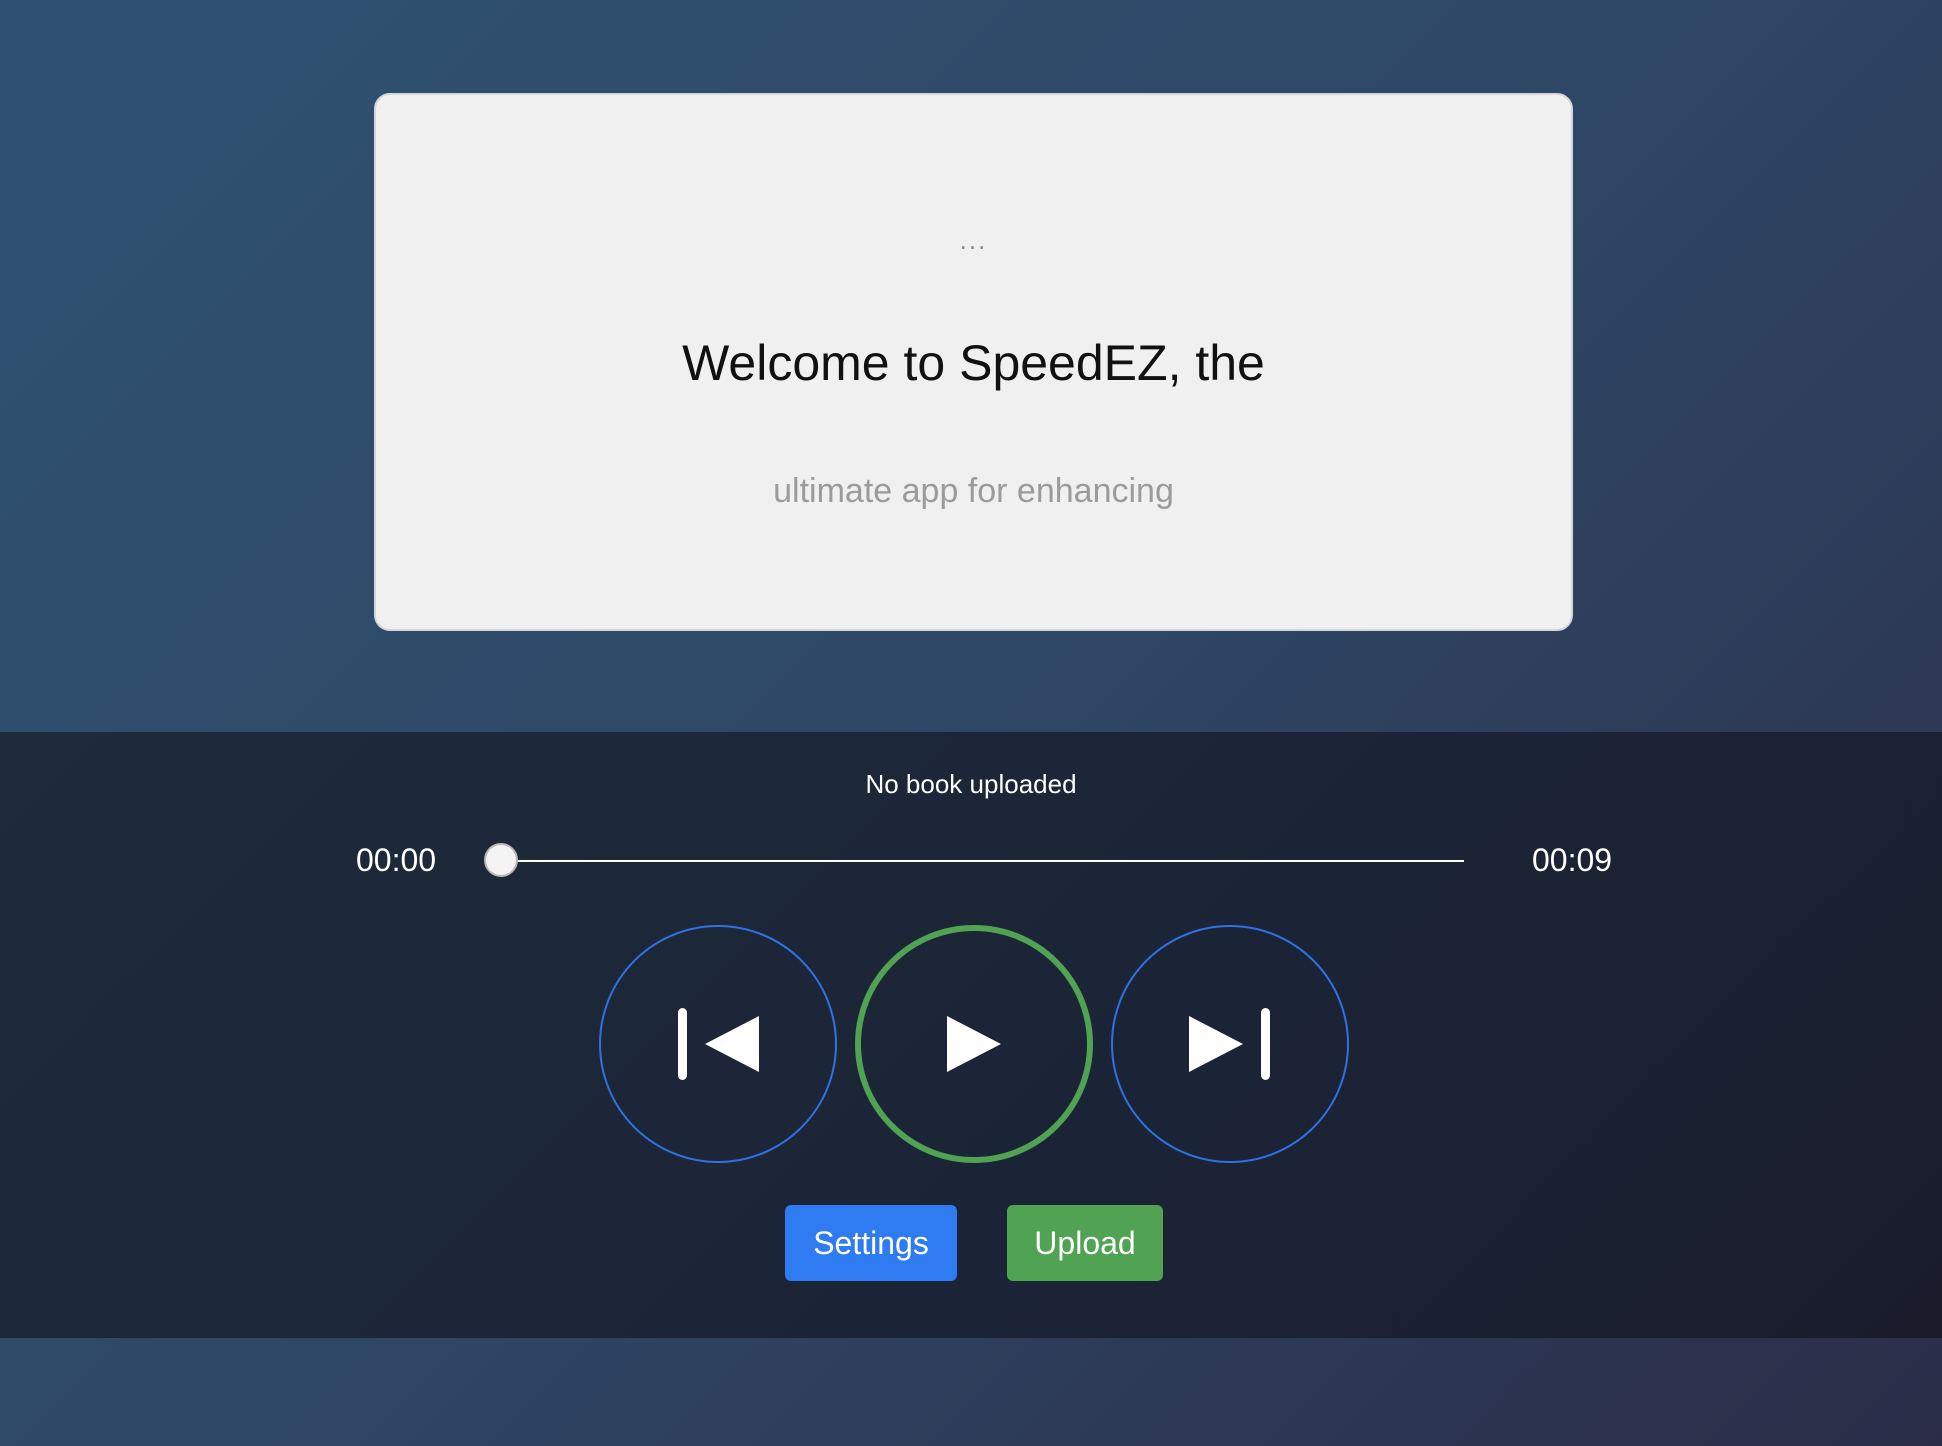  Describe the element at coordinates (396, 860) in the screenshot. I see `elapsed-time: 00:00` at that location.